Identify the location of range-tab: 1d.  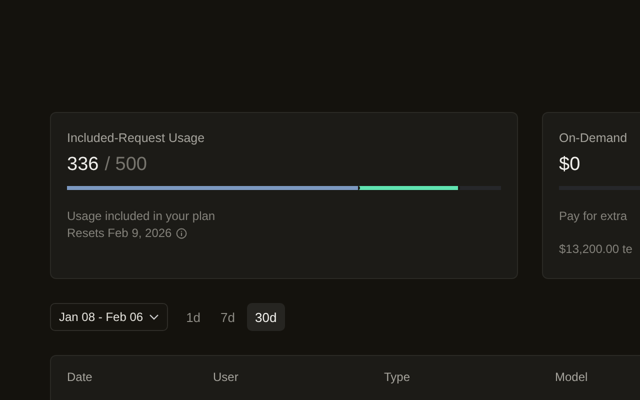
(193, 317).